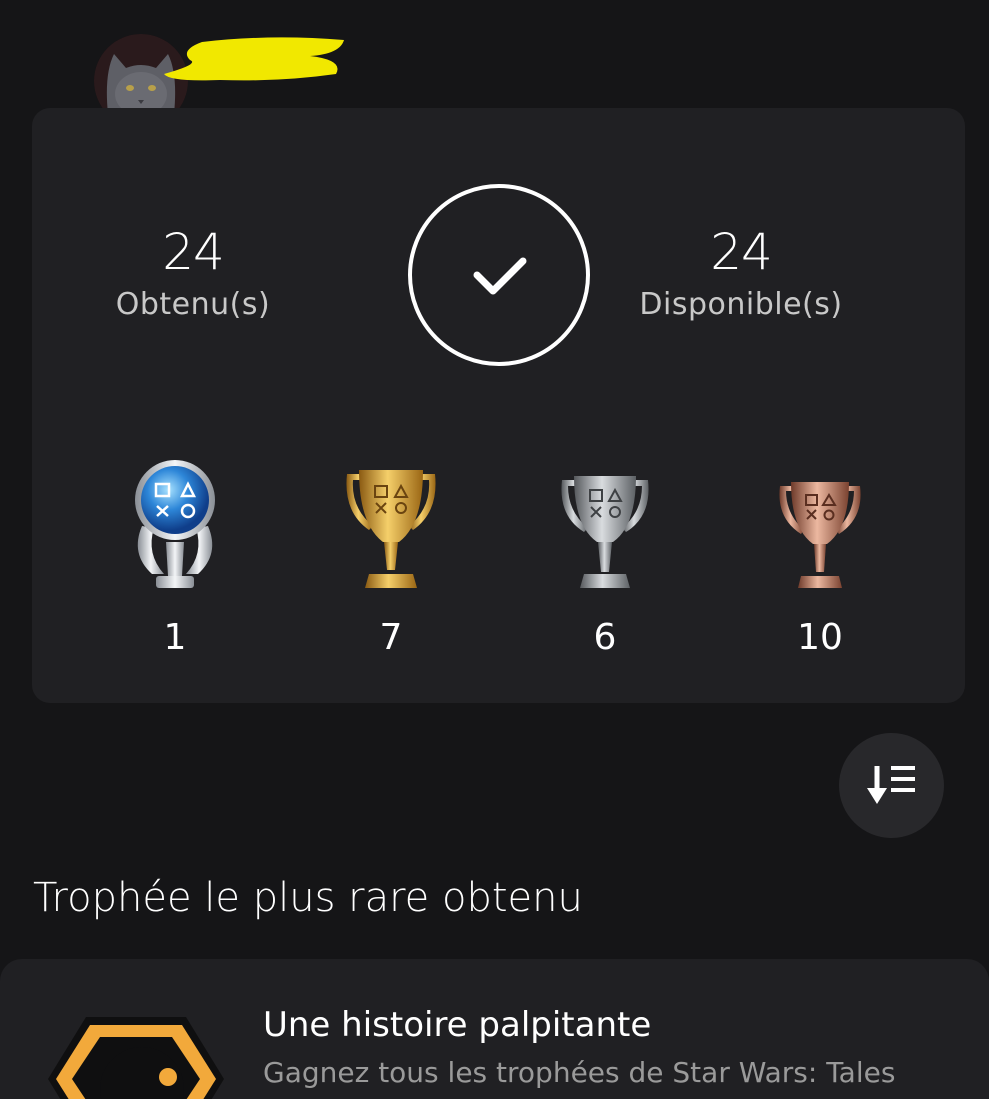 This screenshot has width=989, height=1099. I want to click on available-stat: 24 Disponible(s), so click(741, 274).